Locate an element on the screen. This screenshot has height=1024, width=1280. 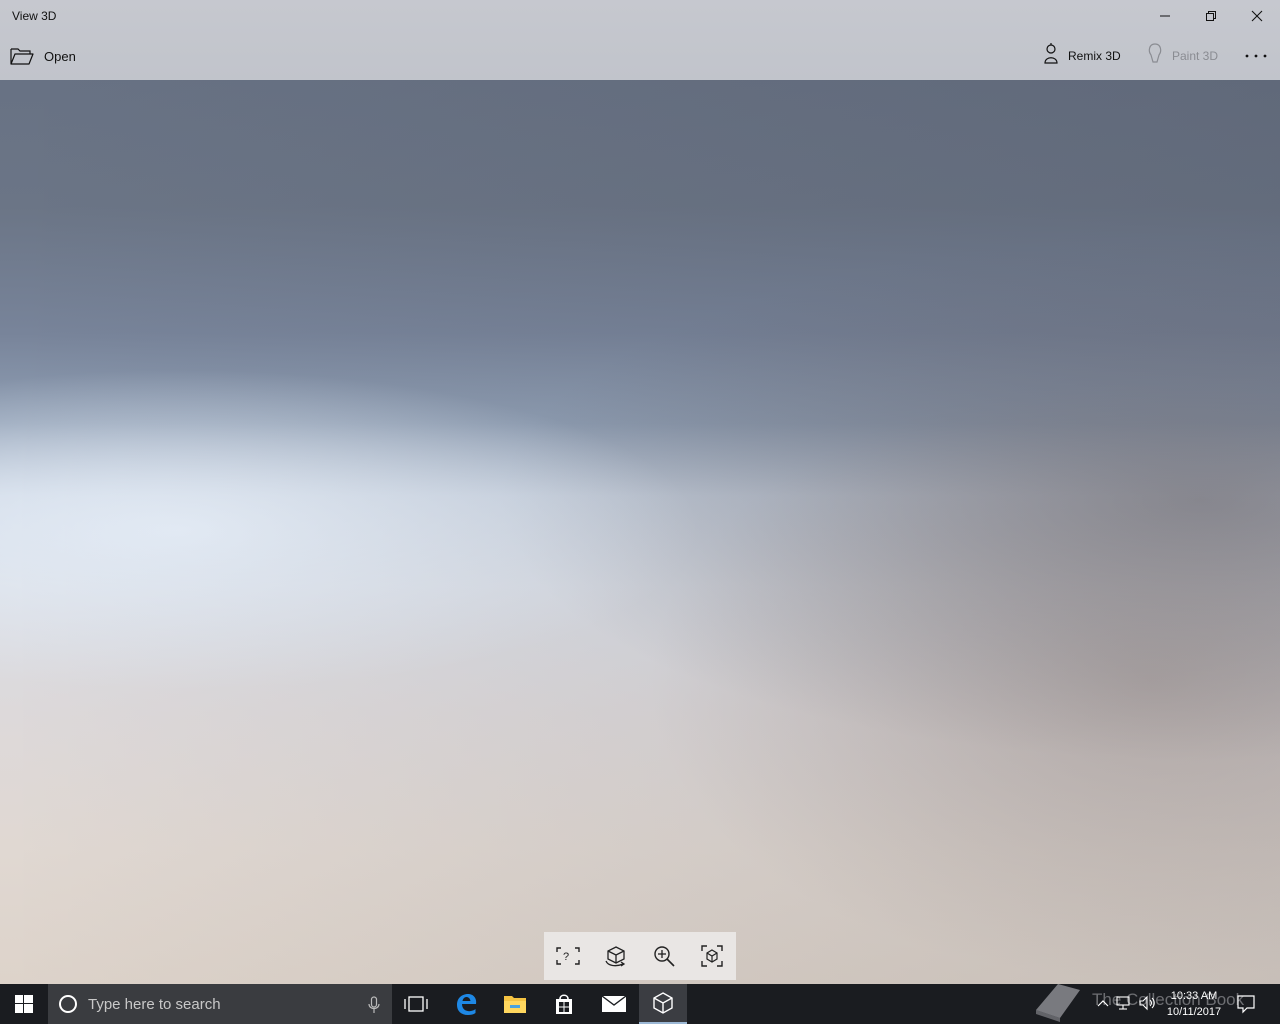
search-placeholder: Type here to search is located at coordinates (154, 1004).